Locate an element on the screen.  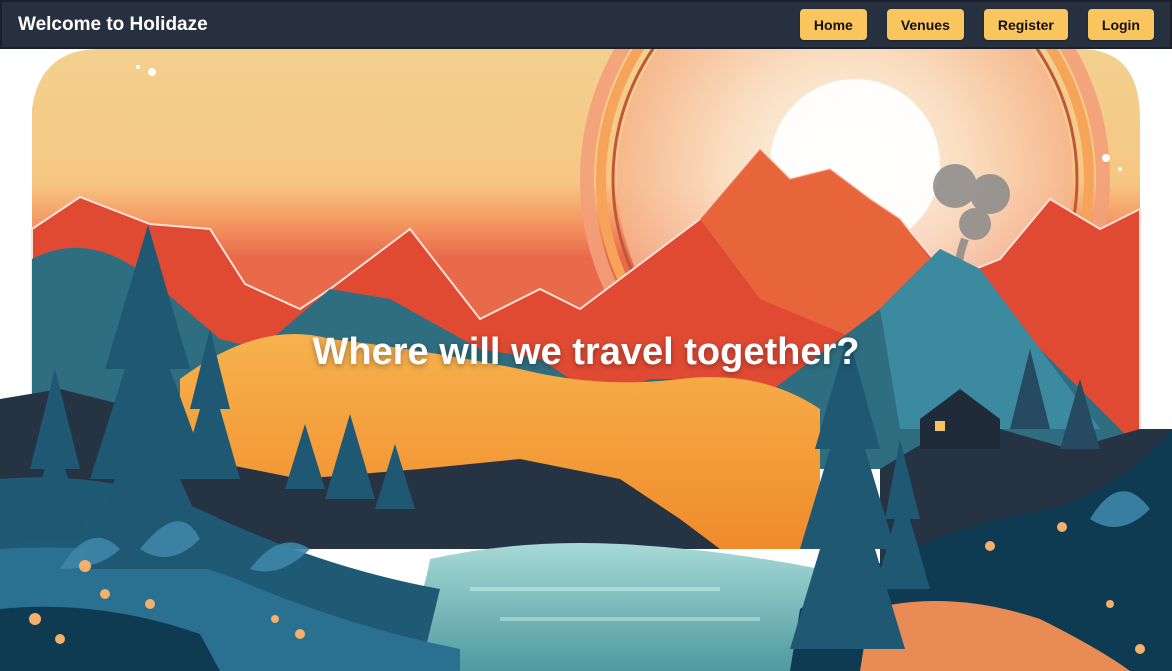
nav-login-button: Login is located at coordinates (1120, 24).